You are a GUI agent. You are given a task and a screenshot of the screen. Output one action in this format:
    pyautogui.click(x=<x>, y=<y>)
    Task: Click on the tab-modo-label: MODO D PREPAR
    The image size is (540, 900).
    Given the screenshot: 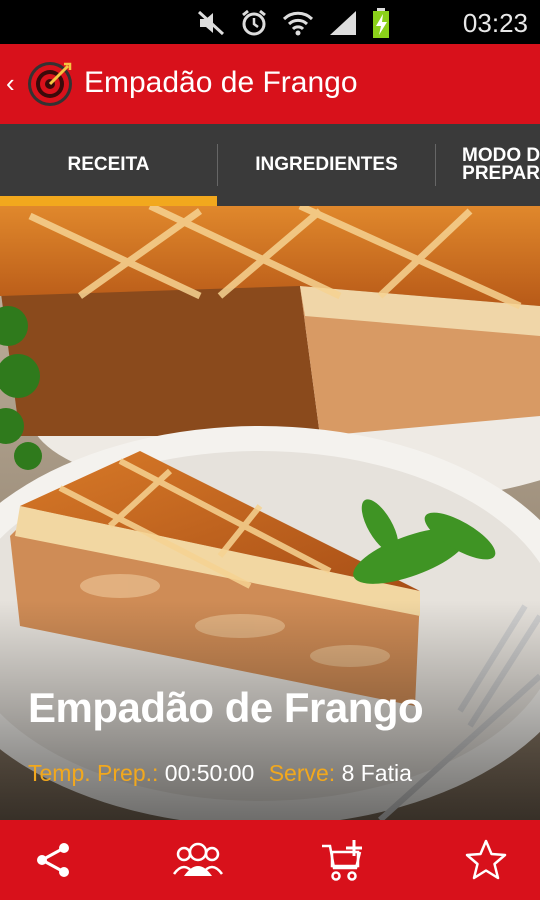 What is the action you would take?
    pyautogui.click(x=501, y=165)
    